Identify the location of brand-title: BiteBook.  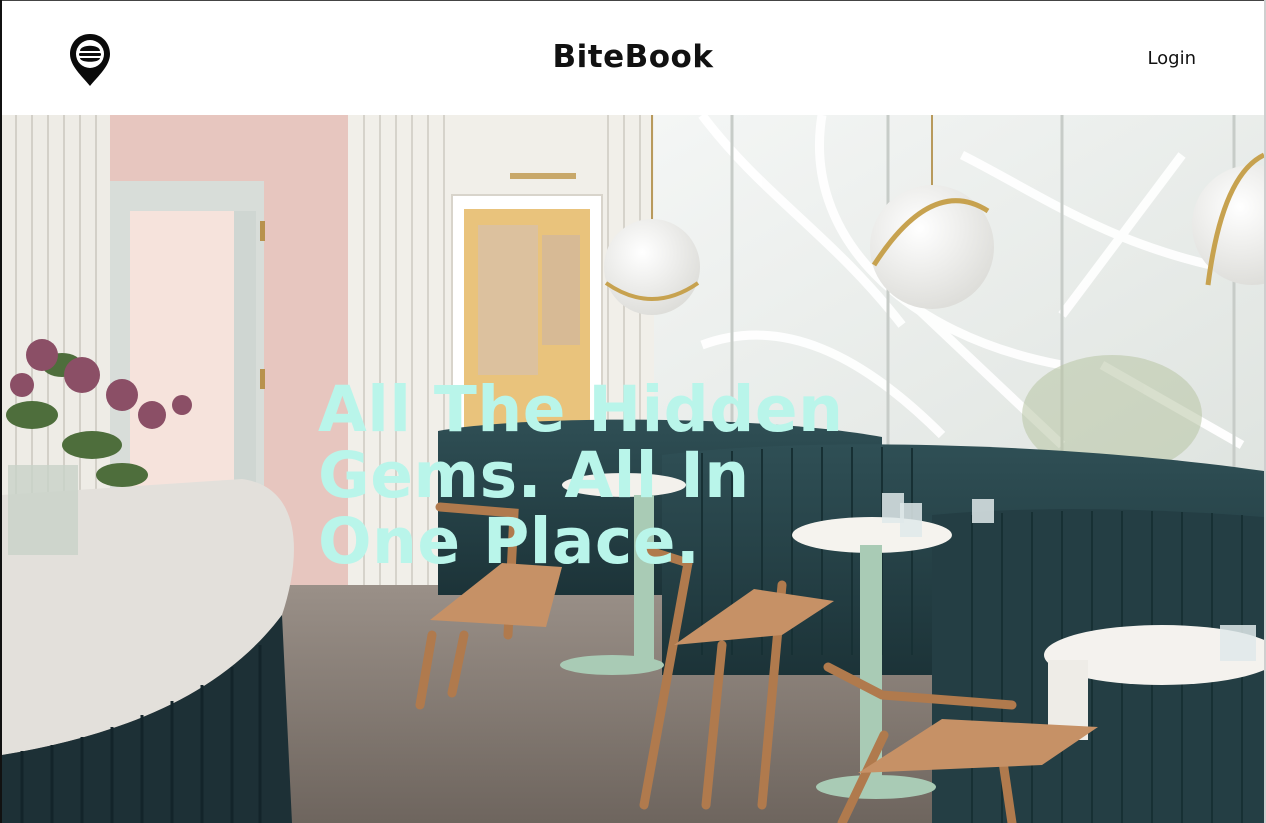
(633, 57).